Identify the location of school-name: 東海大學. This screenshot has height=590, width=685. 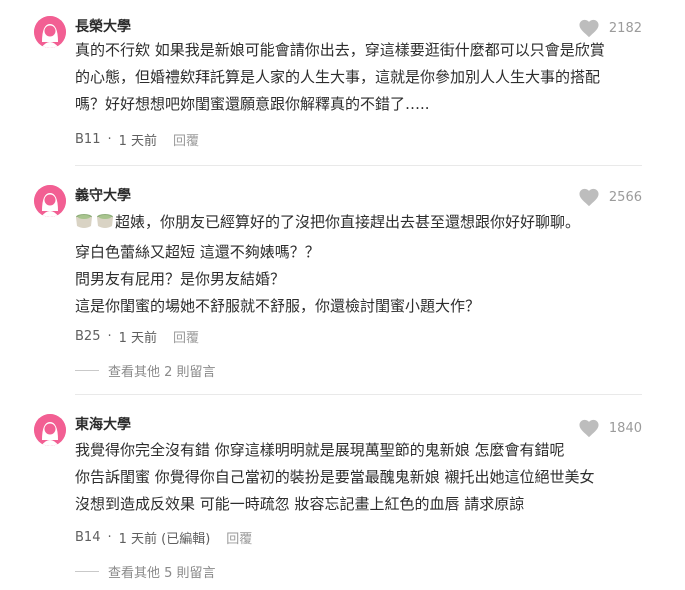
(103, 425).